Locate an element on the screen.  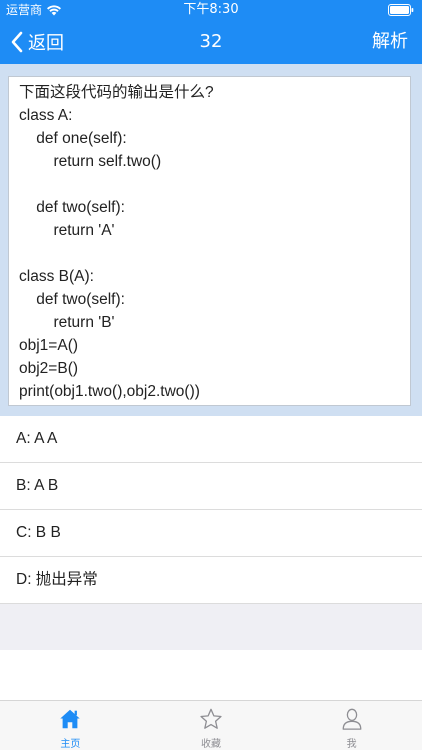
option-a: A: A A is located at coordinates (211, 439).